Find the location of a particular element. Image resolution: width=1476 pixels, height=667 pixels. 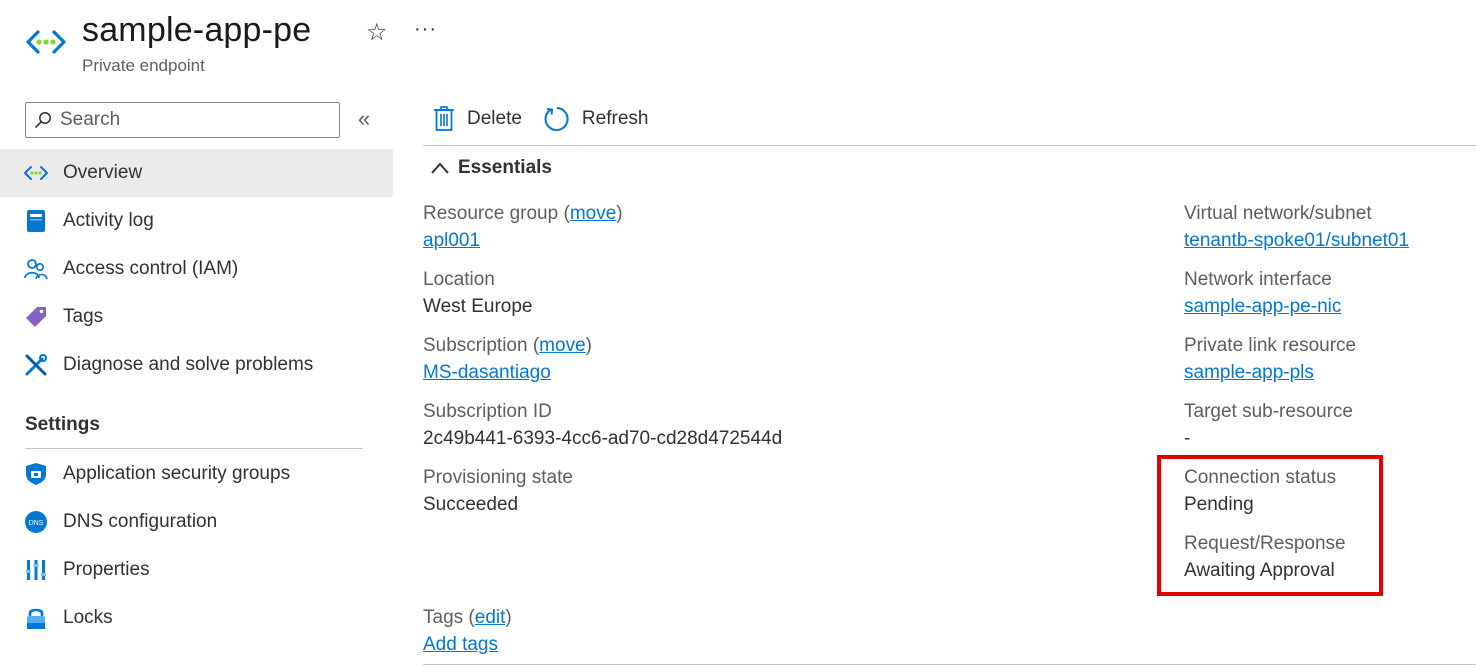

sidebar-item-label: Activity log is located at coordinates (108, 220).